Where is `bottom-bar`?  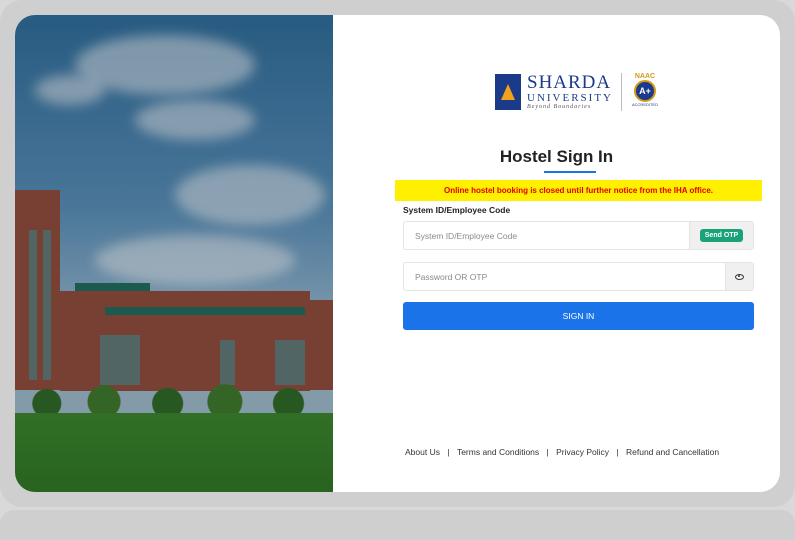 bottom-bar is located at coordinates (397, 525).